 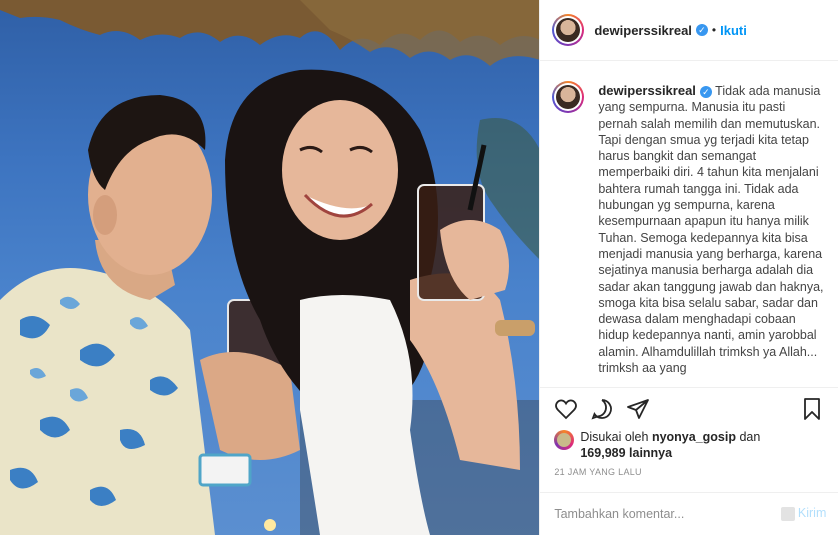 I want to click on share-icon, so click(x=638, y=409).